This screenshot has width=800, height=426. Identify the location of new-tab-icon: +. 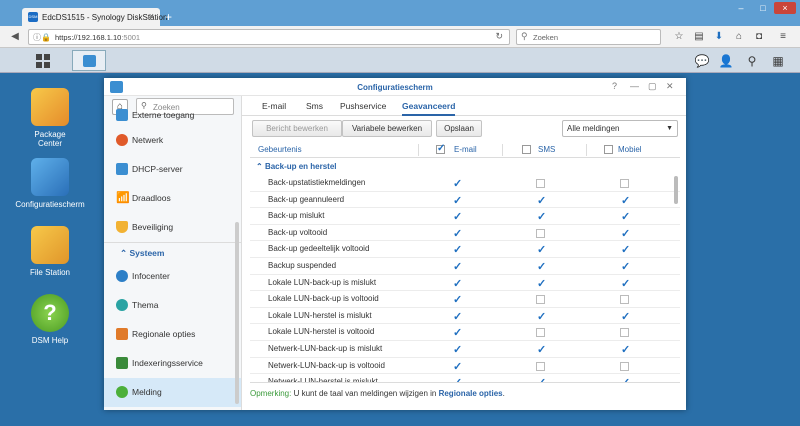
(168, 17).